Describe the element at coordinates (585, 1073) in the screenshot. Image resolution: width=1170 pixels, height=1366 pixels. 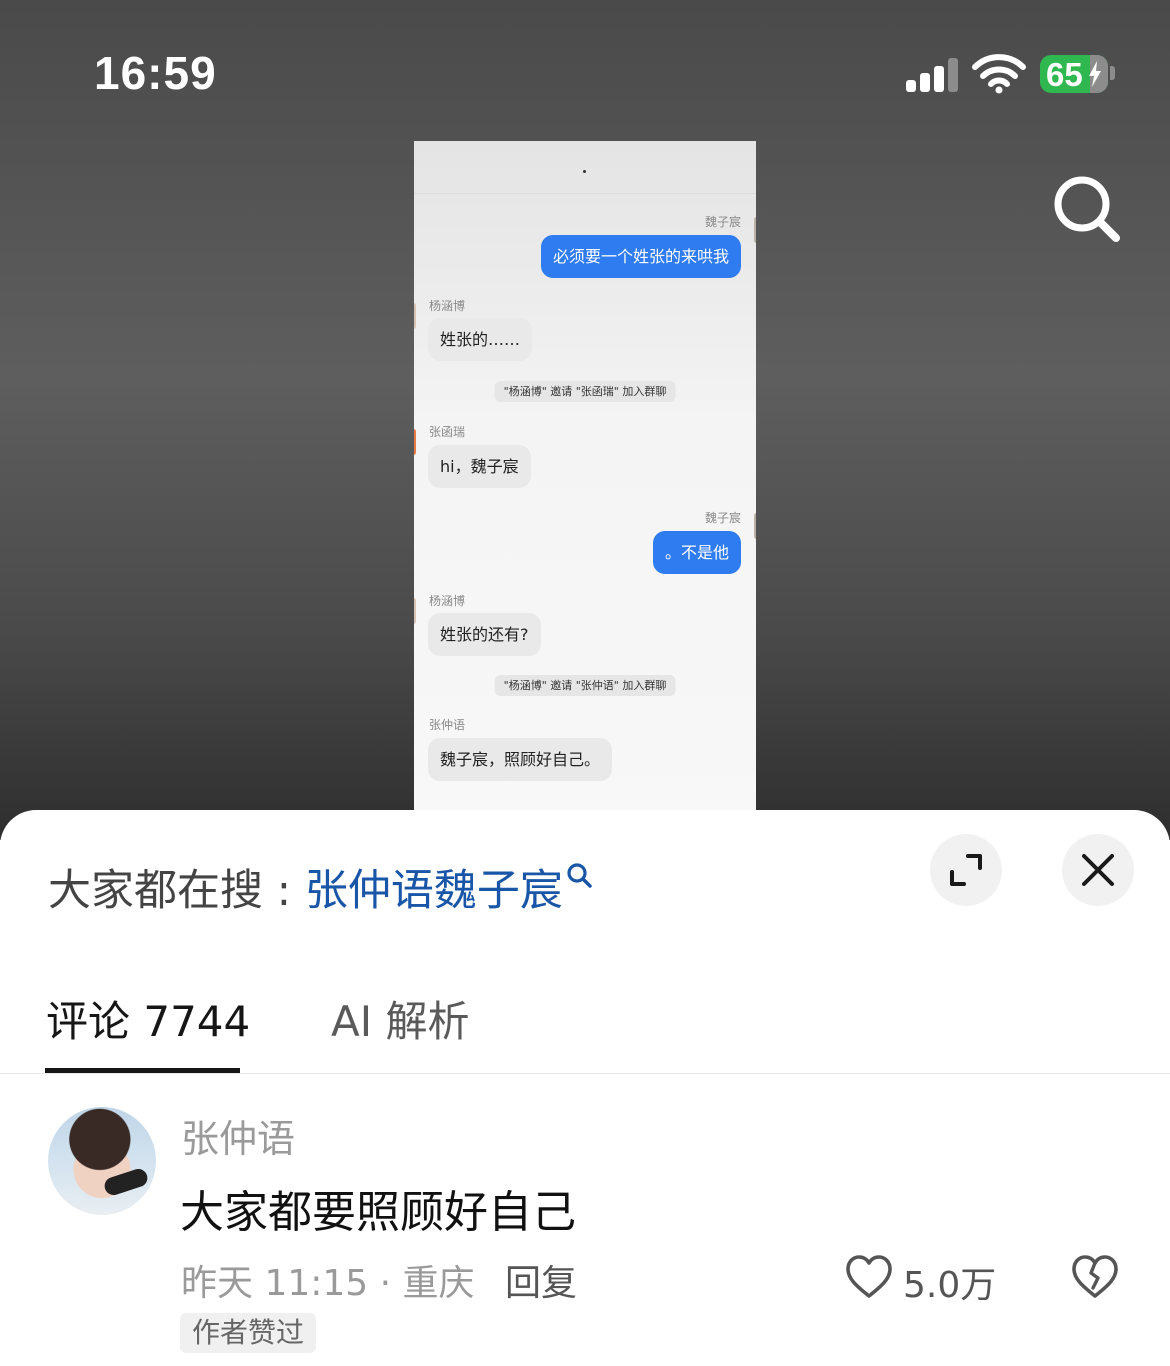
I see `tabs-divider` at that location.